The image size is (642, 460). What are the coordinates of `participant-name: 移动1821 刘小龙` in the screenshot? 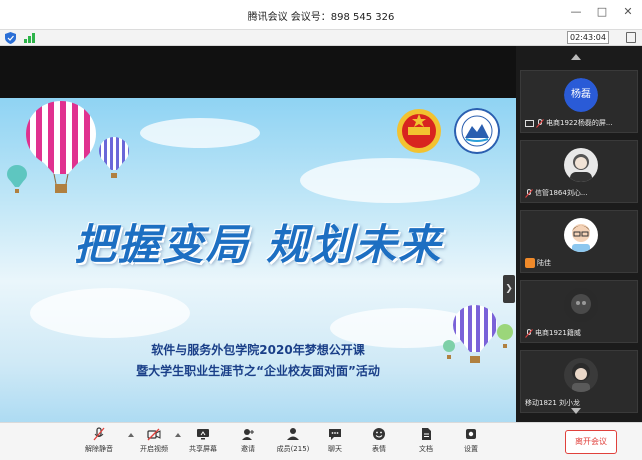 It's located at (553, 403).